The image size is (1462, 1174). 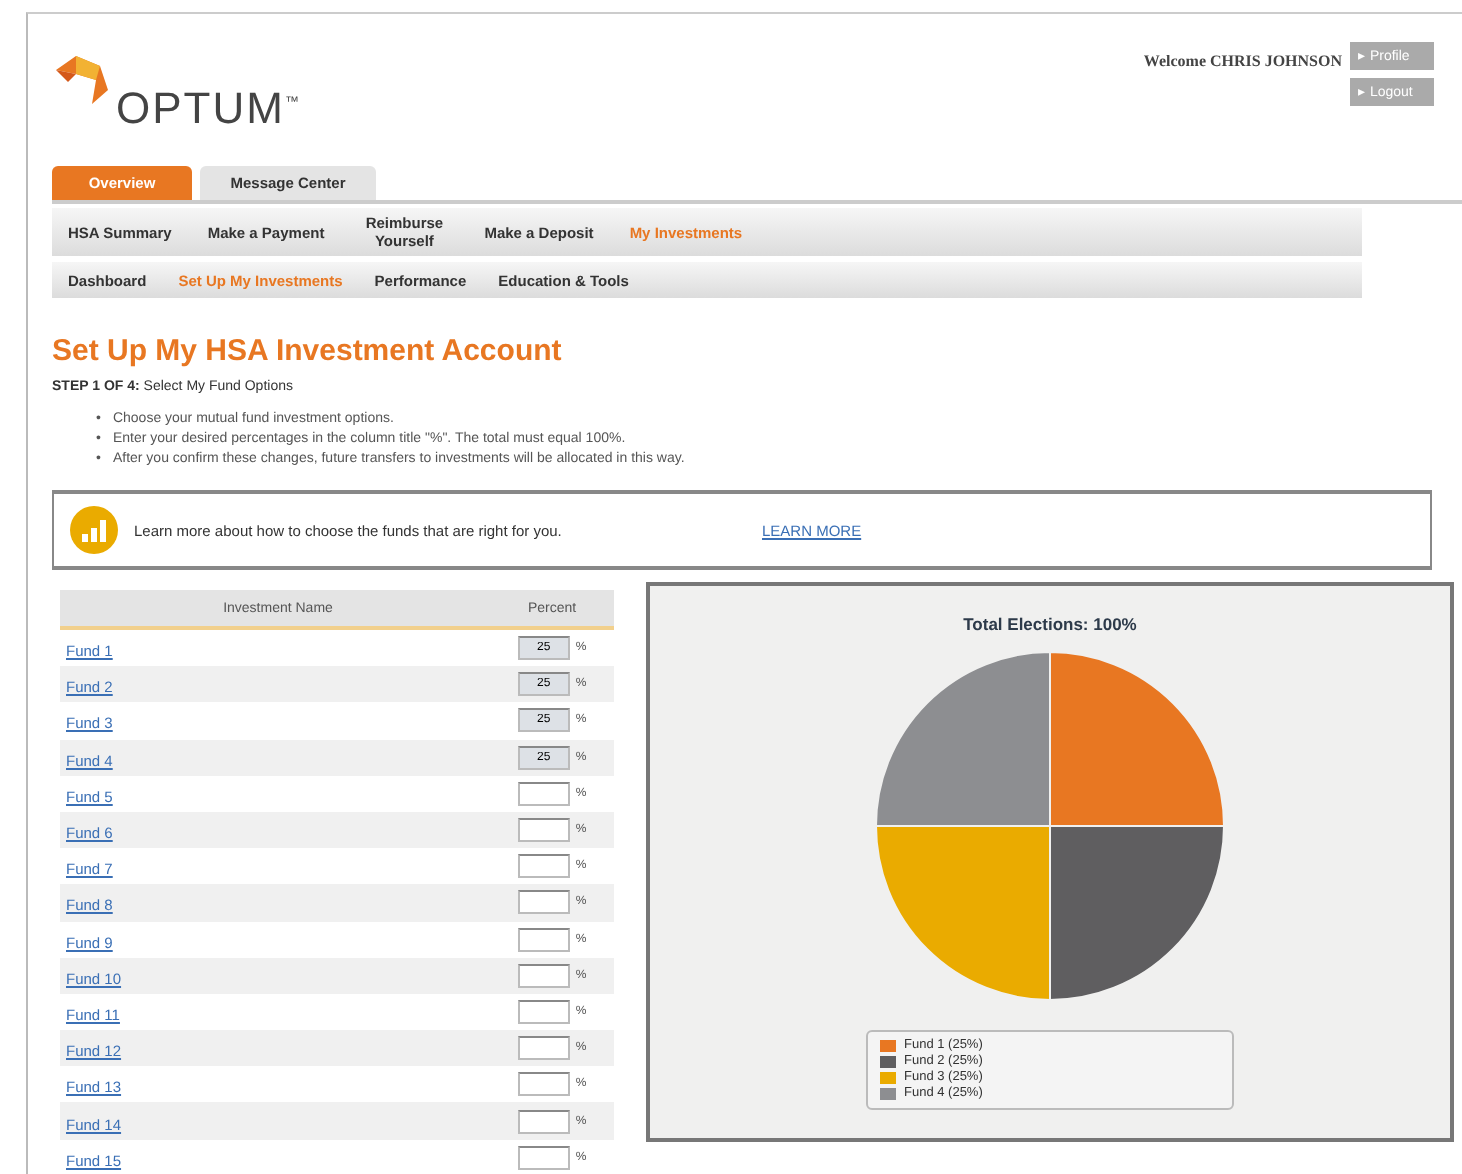 I want to click on logo-icon, so click(x=82, y=80).